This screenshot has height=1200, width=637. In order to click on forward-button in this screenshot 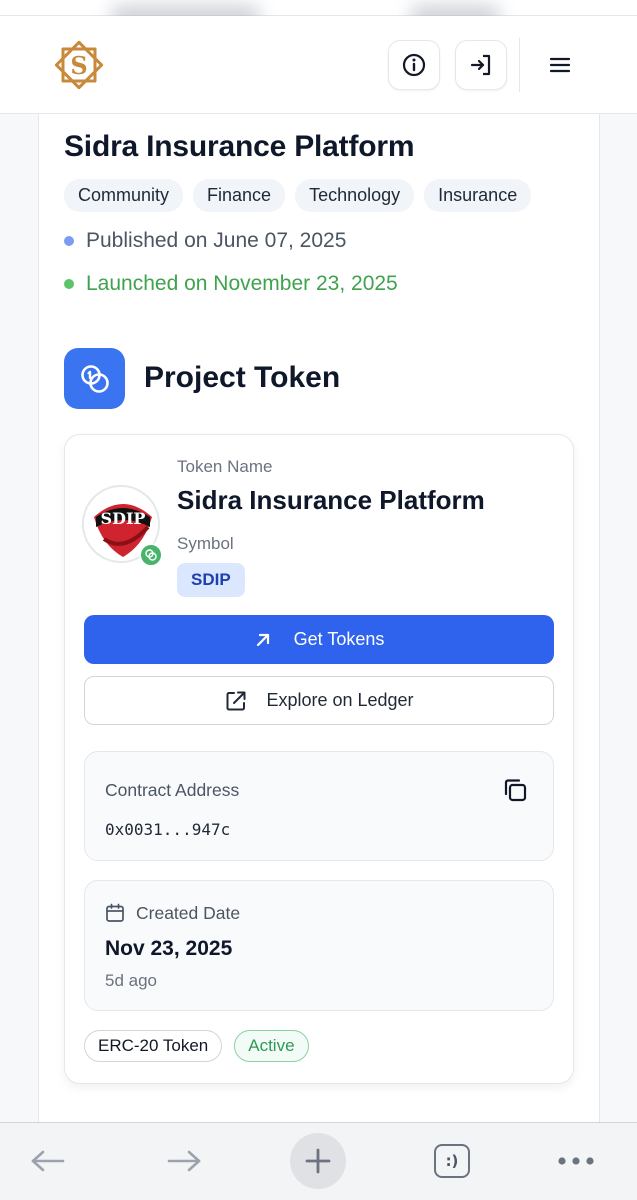, I will do `click(184, 1161)`.